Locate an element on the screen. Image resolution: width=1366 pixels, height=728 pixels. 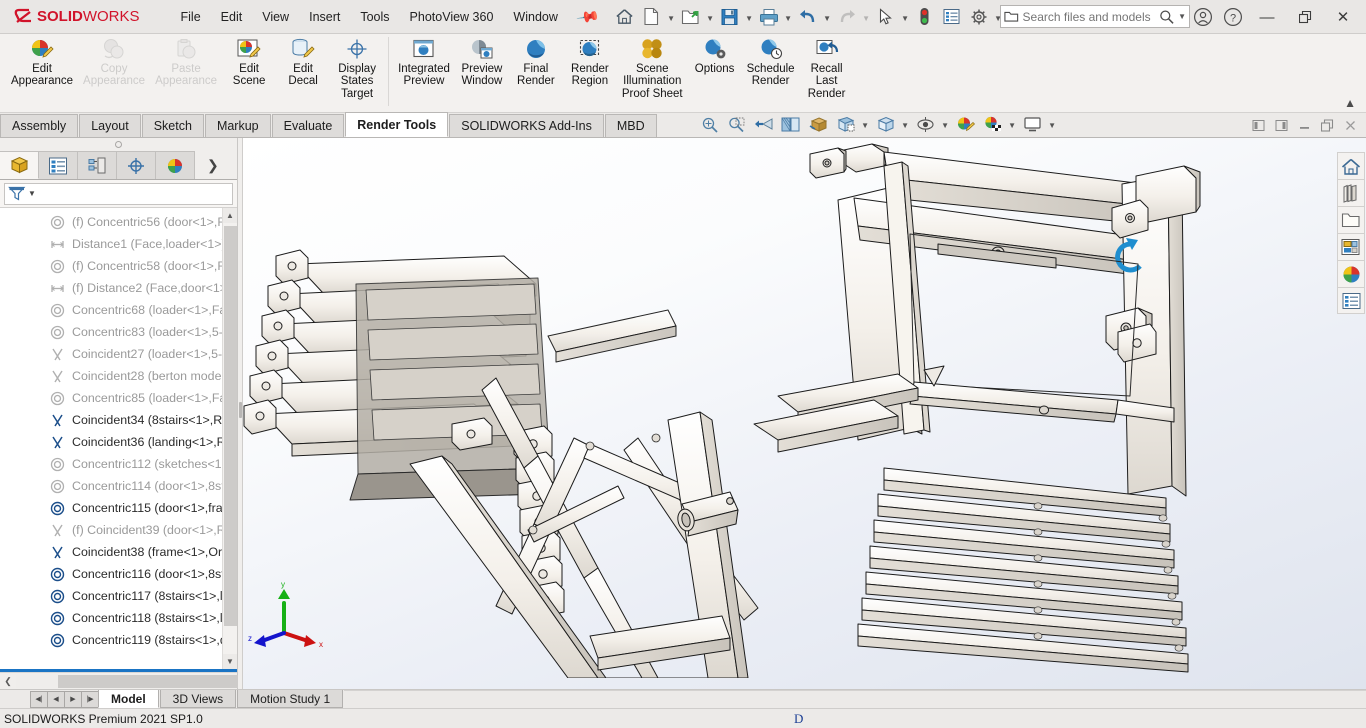
tab-assembly: Assembly is located at coordinates (39, 125).